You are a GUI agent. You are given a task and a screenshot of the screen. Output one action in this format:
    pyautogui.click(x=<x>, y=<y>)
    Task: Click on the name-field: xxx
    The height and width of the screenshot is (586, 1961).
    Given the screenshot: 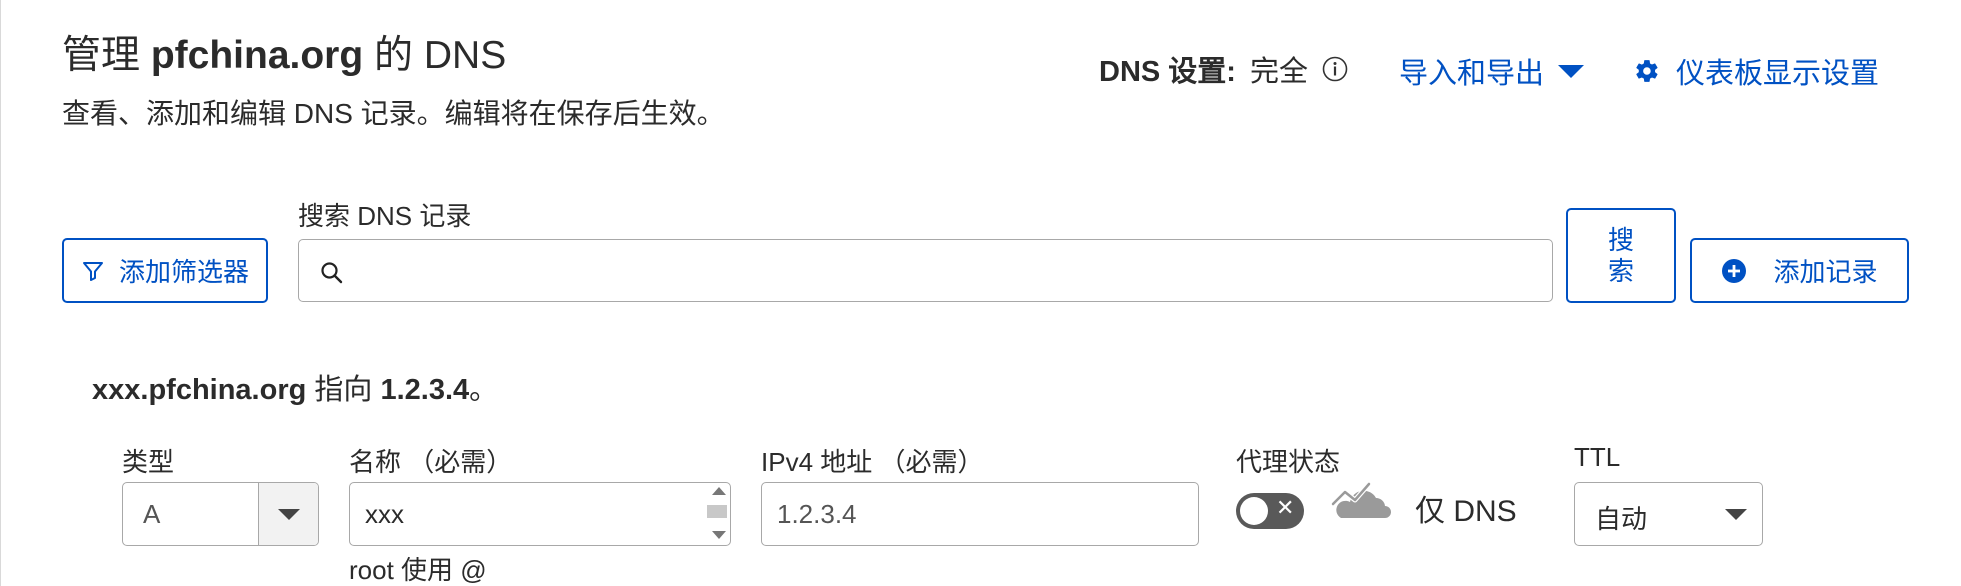 What is the action you would take?
    pyautogui.click(x=540, y=514)
    